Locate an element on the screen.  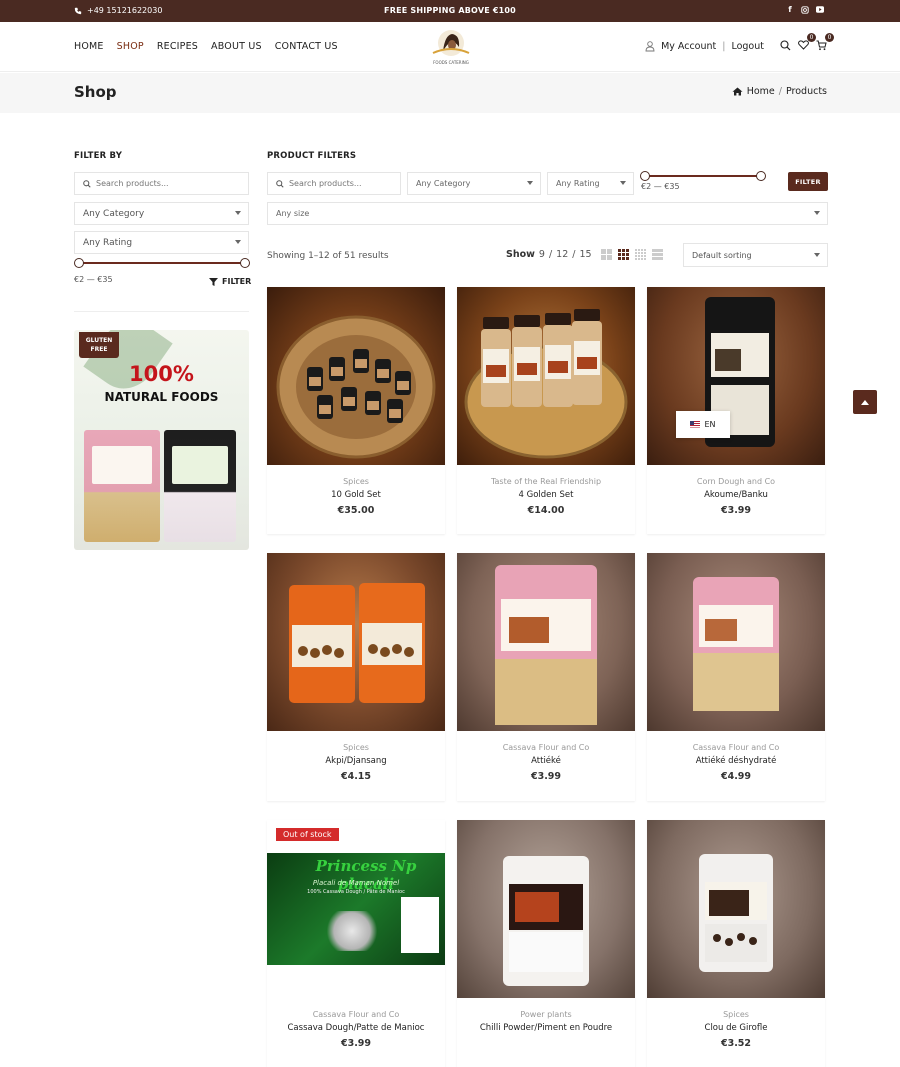
per-page-12: 12 is located at coordinates (562, 254).